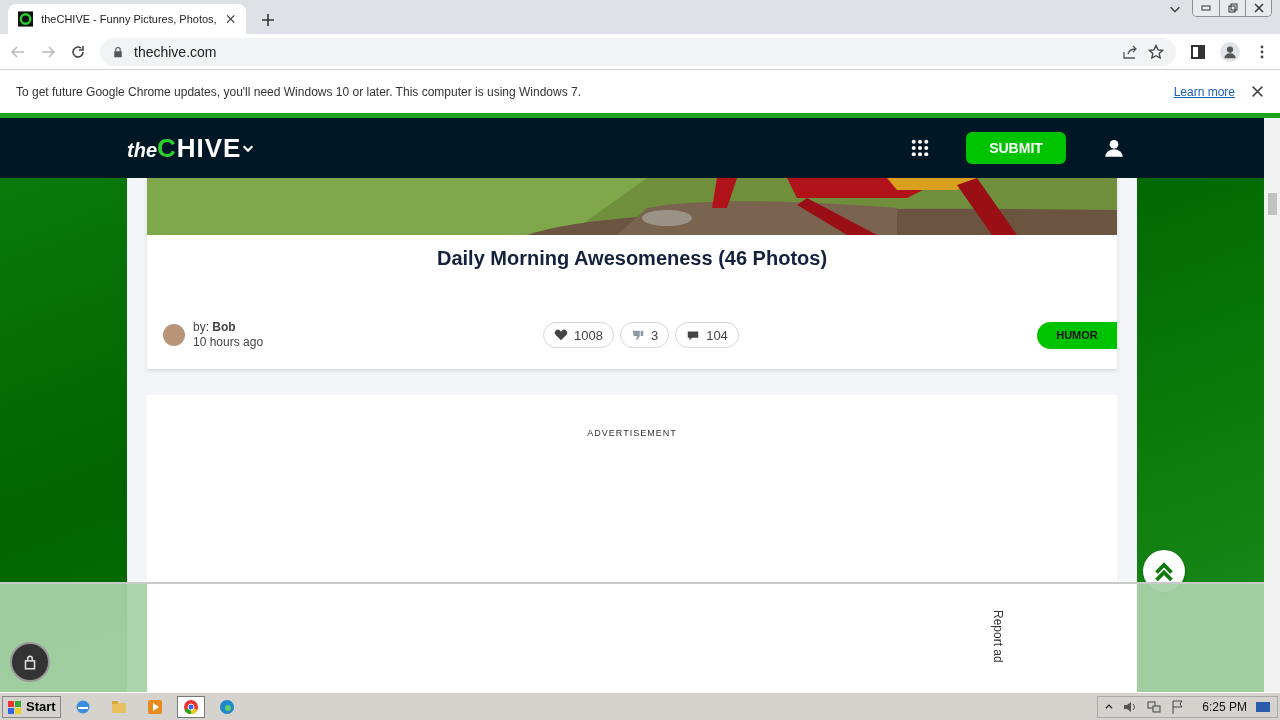  What do you see at coordinates (1198, 51) in the screenshot?
I see `side-panel-icon` at bounding box center [1198, 51].